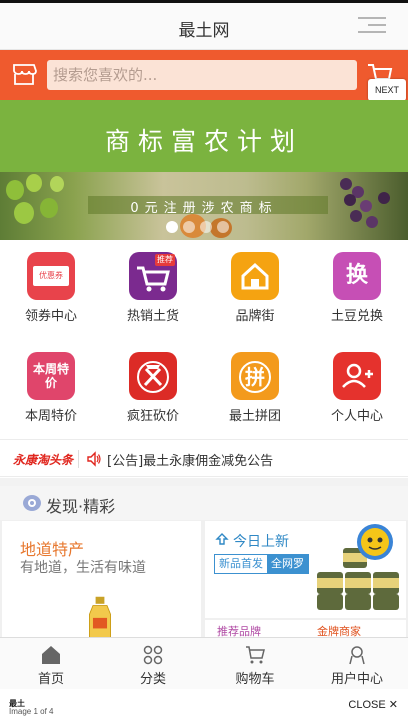 Image resolution: width=408 pixels, height=721 pixels. Describe the element at coordinates (100, 617) in the screenshot. I see `oil-bottle-image` at that location.